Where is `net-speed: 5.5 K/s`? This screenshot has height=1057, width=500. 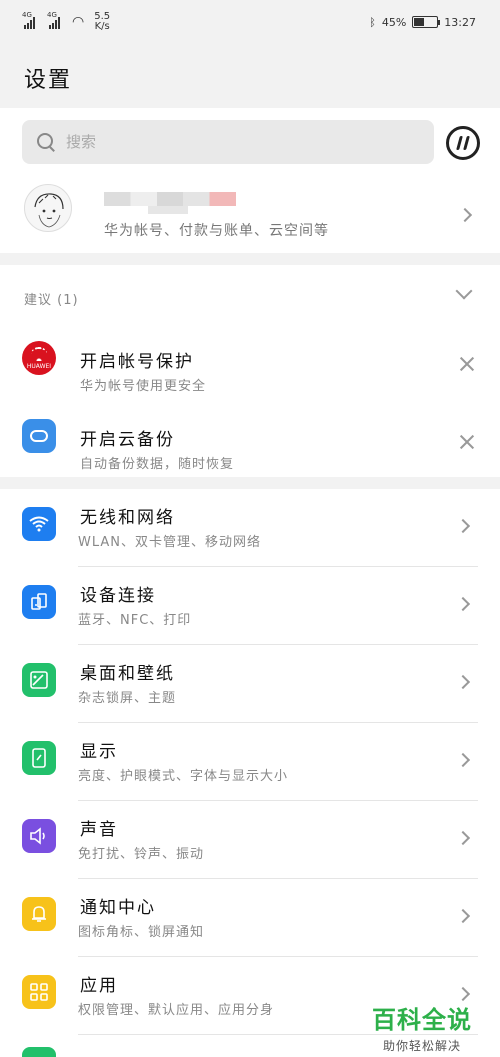 net-speed: 5.5 K/s is located at coordinates (102, 22).